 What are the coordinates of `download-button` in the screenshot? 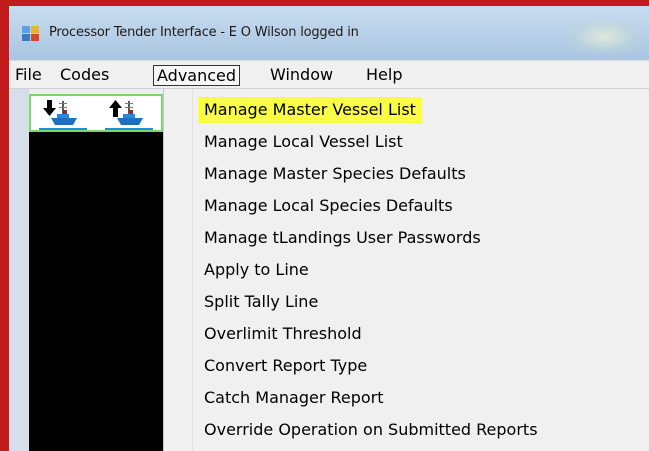 It's located at (64, 114).